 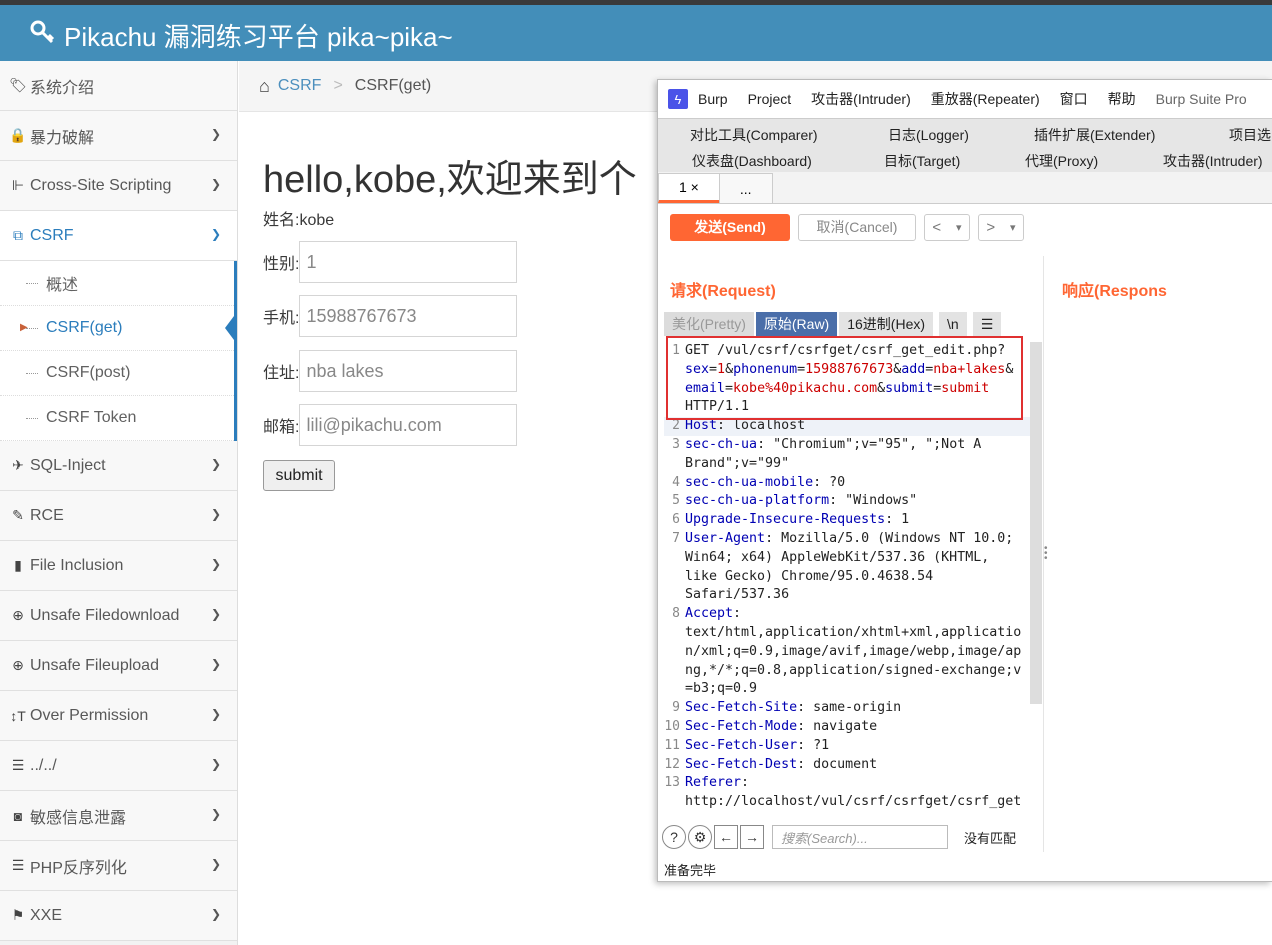 I want to click on sidebar-item-rce: ✎ RCE ❯, so click(x=118, y=516).